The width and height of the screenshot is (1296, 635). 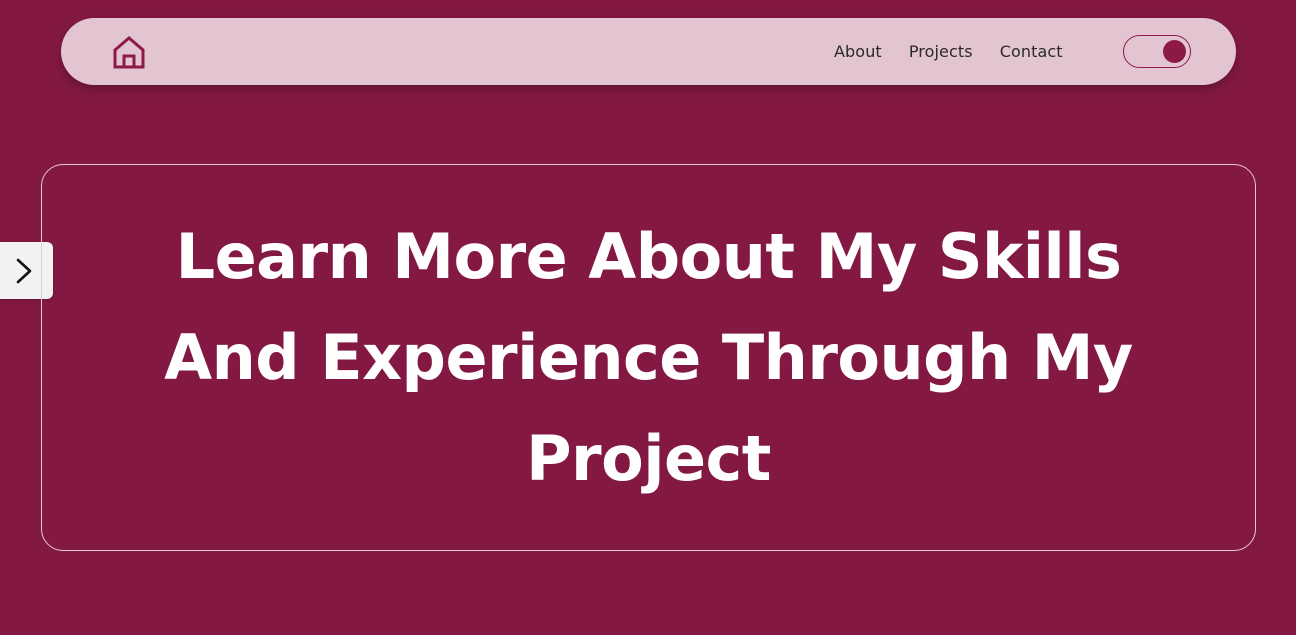 What do you see at coordinates (858, 51) in the screenshot?
I see `nav-link-about: About` at bounding box center [858, 51].